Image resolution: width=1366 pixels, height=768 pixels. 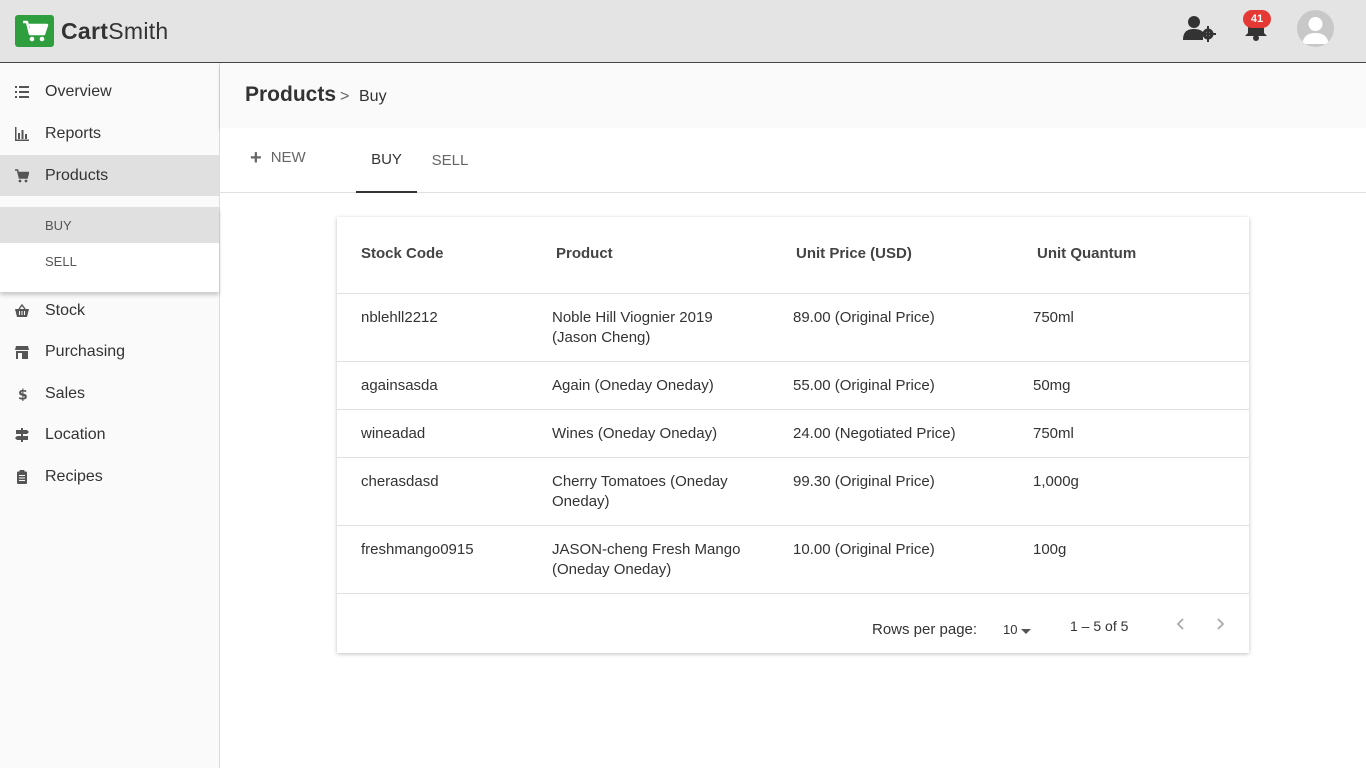 I want to click on sidebar-item-label: Sales, so click(x=65, y=393).